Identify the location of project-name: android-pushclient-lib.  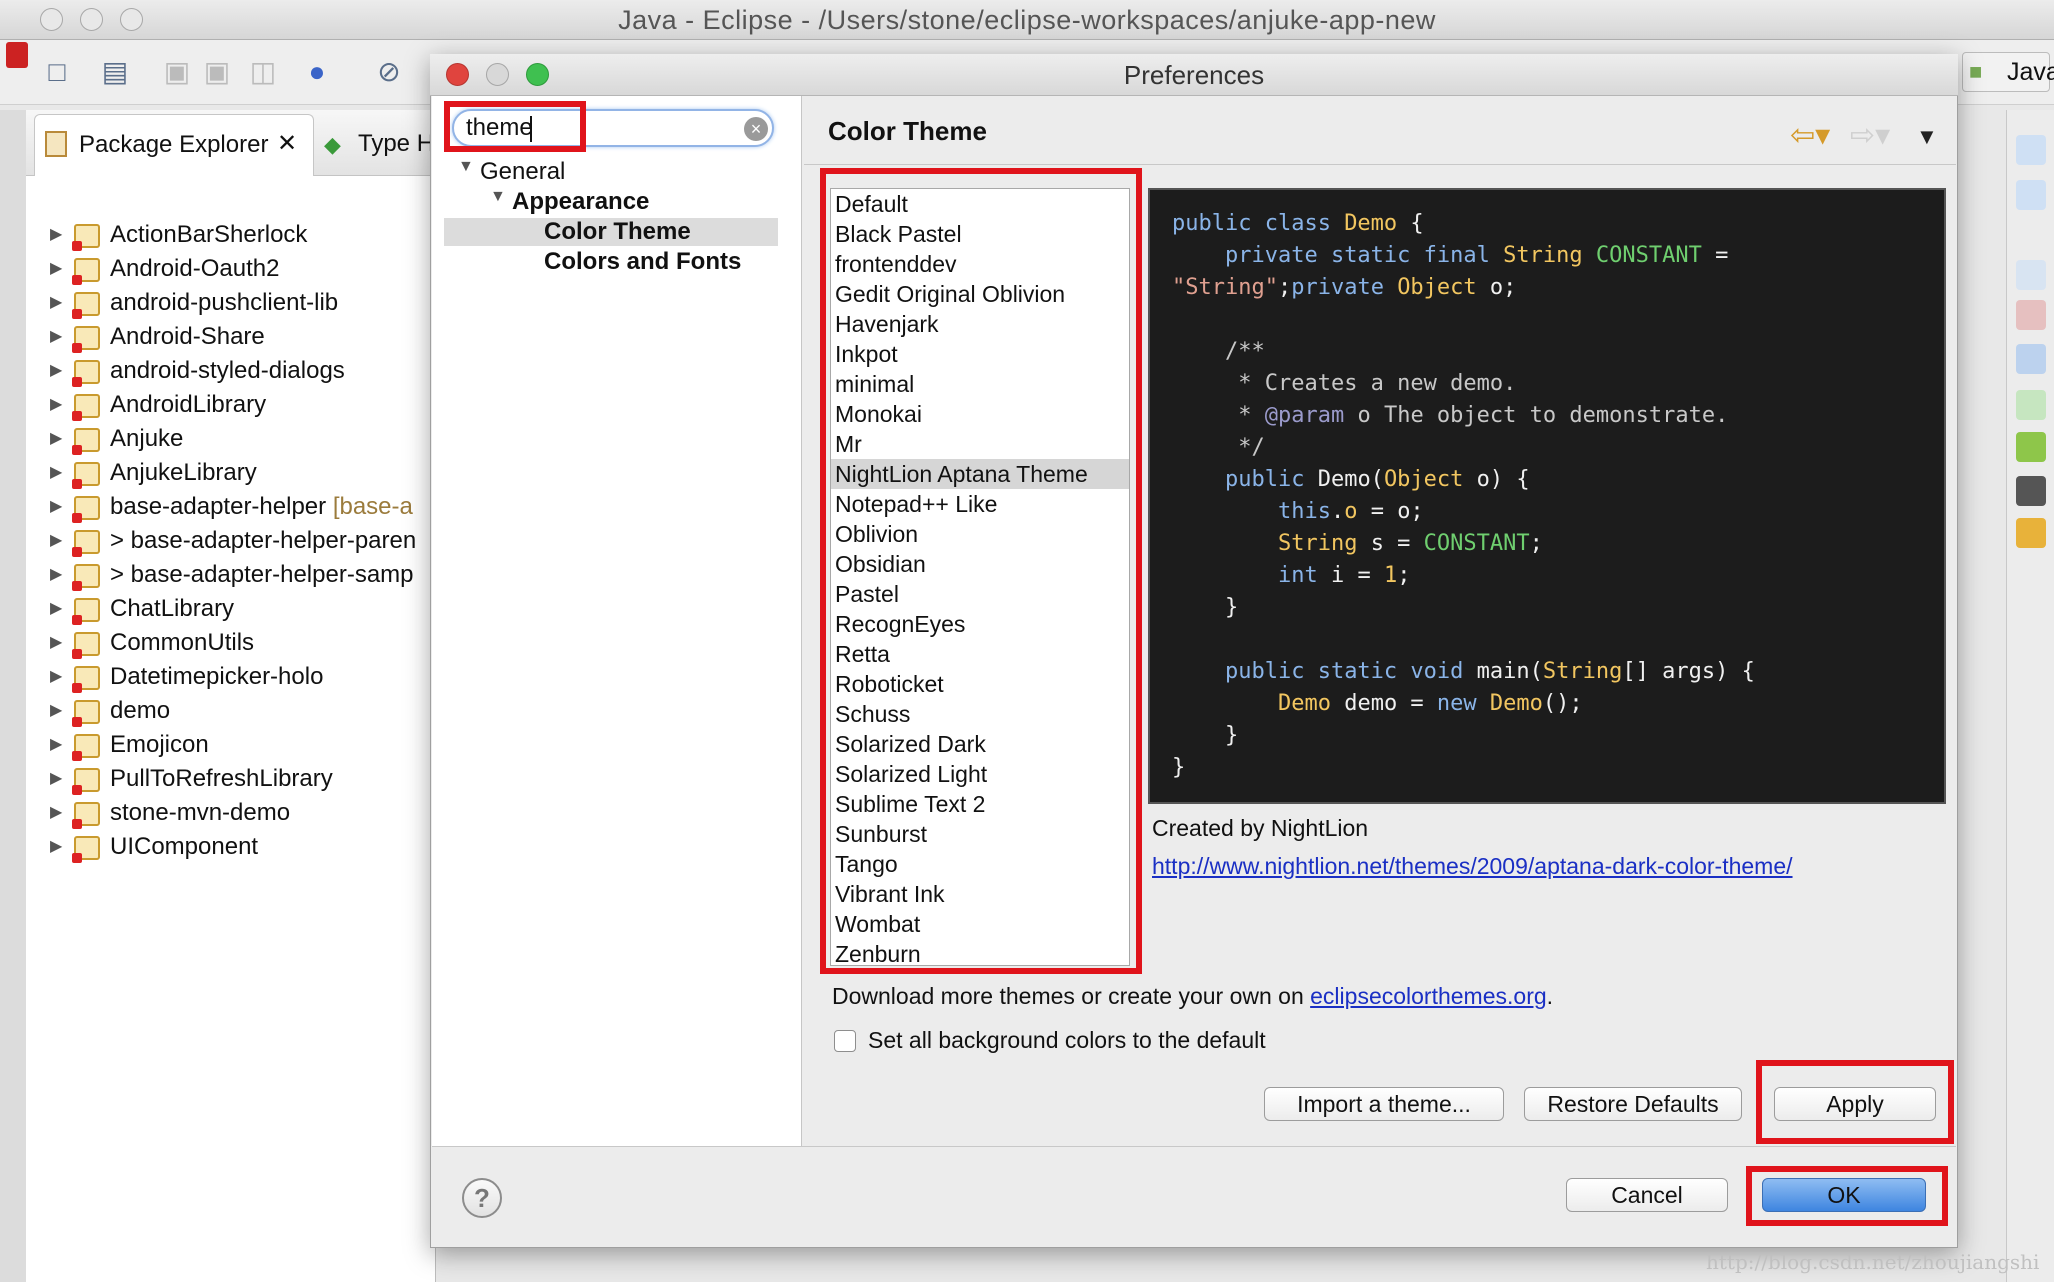
(224, 302).